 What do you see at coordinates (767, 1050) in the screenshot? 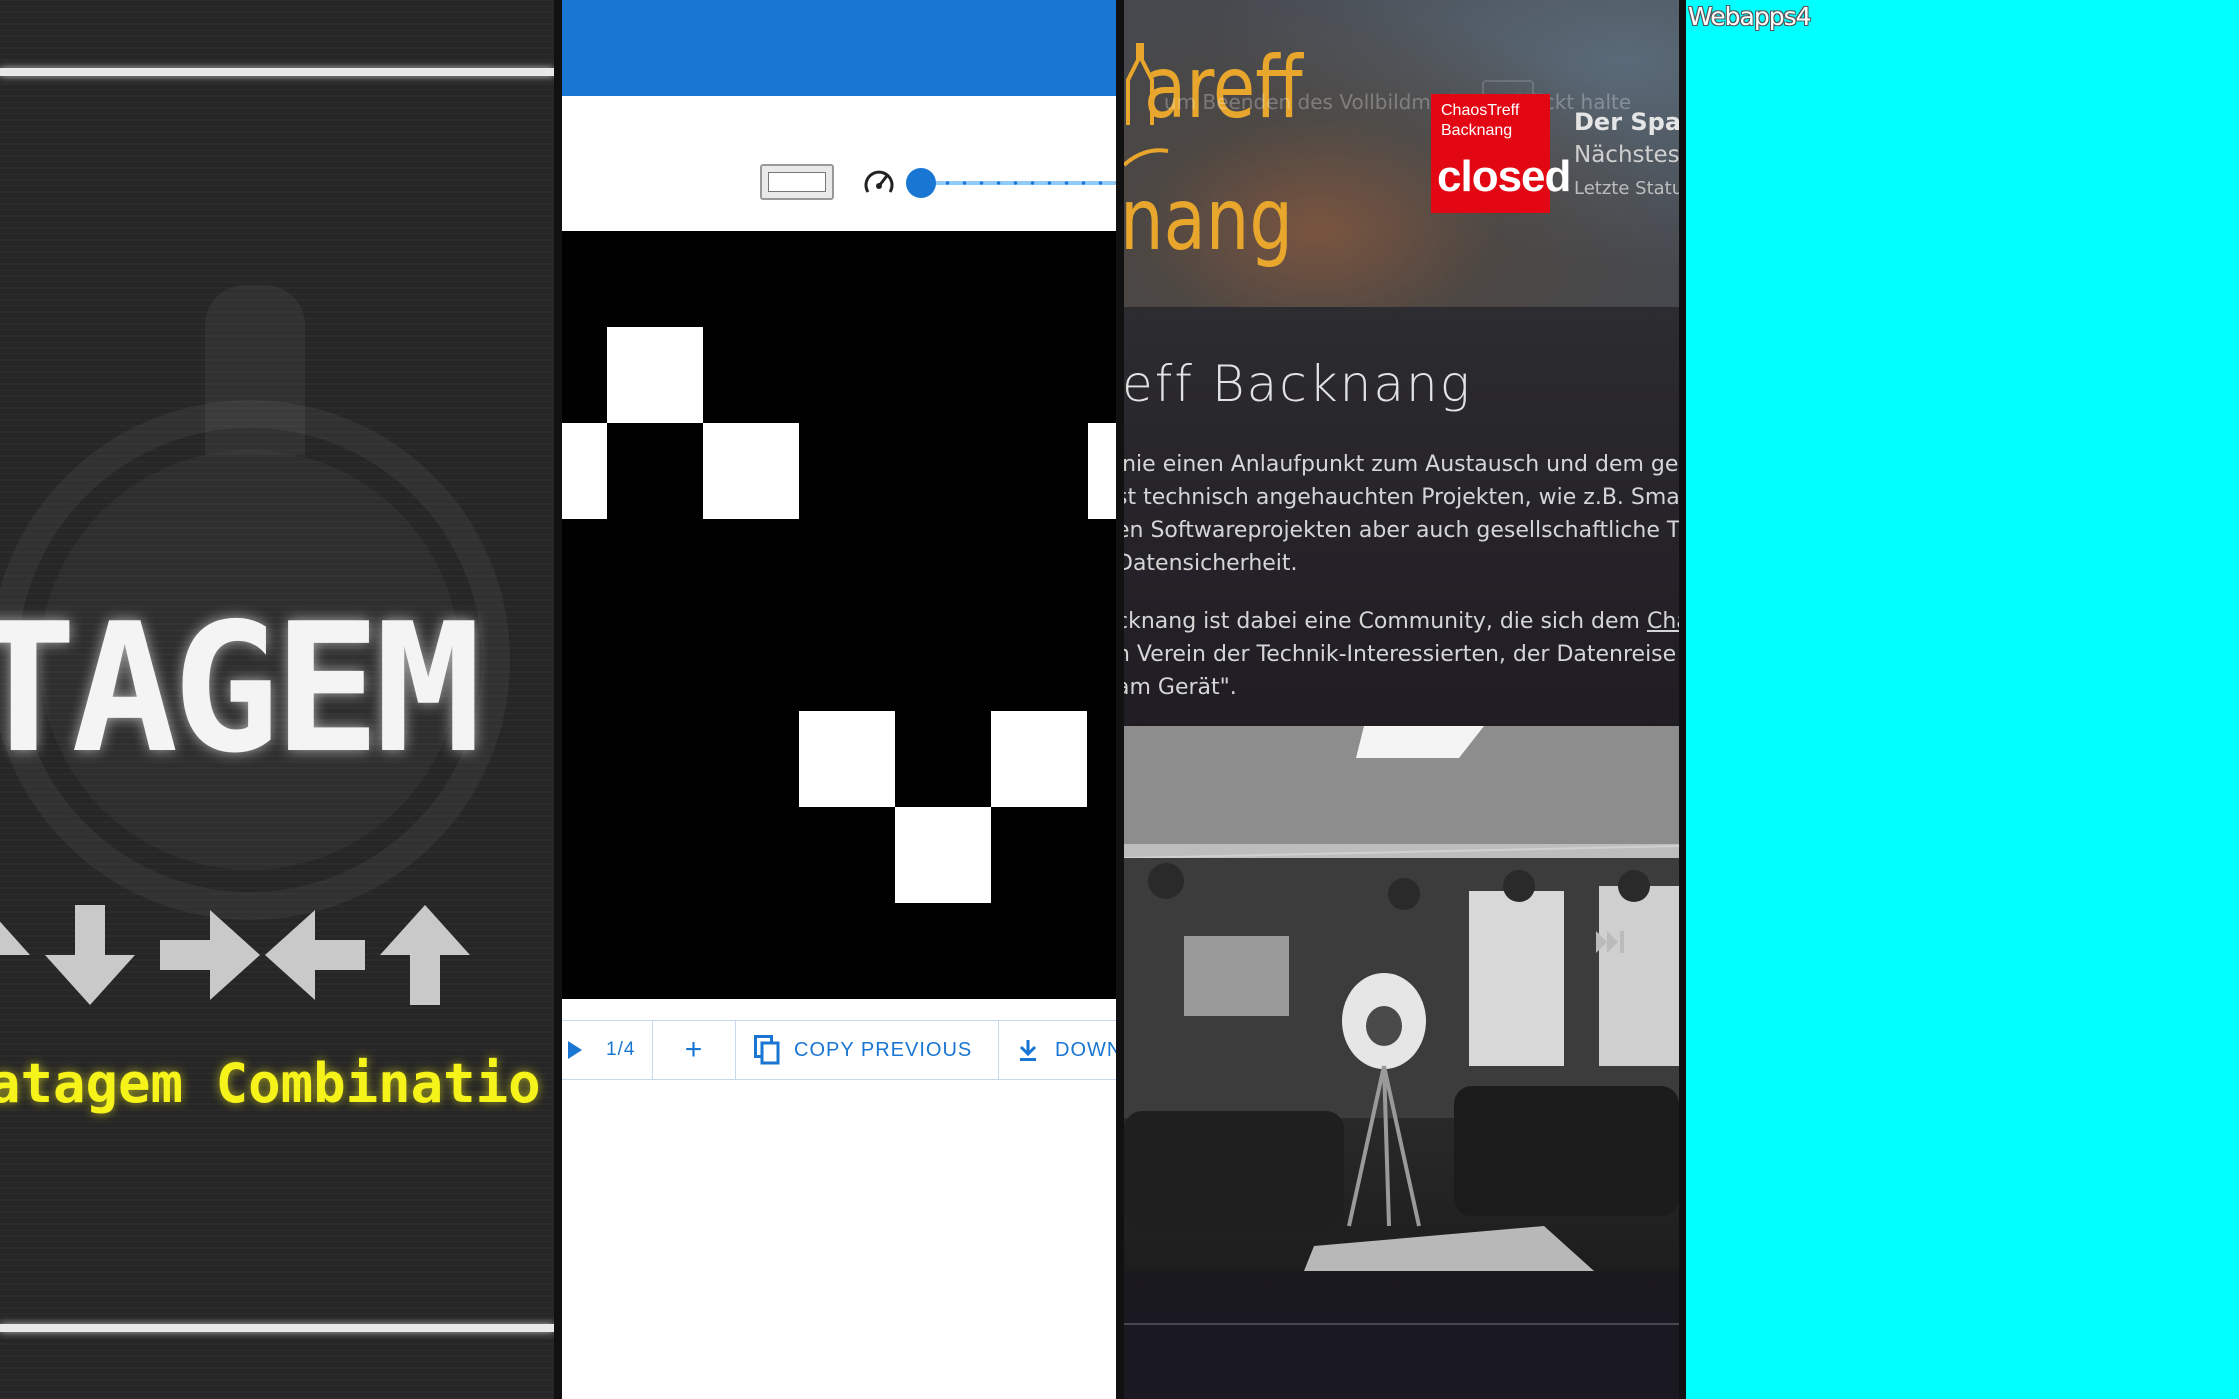
I see `copy-icon` at bounding box center [767, 1050].